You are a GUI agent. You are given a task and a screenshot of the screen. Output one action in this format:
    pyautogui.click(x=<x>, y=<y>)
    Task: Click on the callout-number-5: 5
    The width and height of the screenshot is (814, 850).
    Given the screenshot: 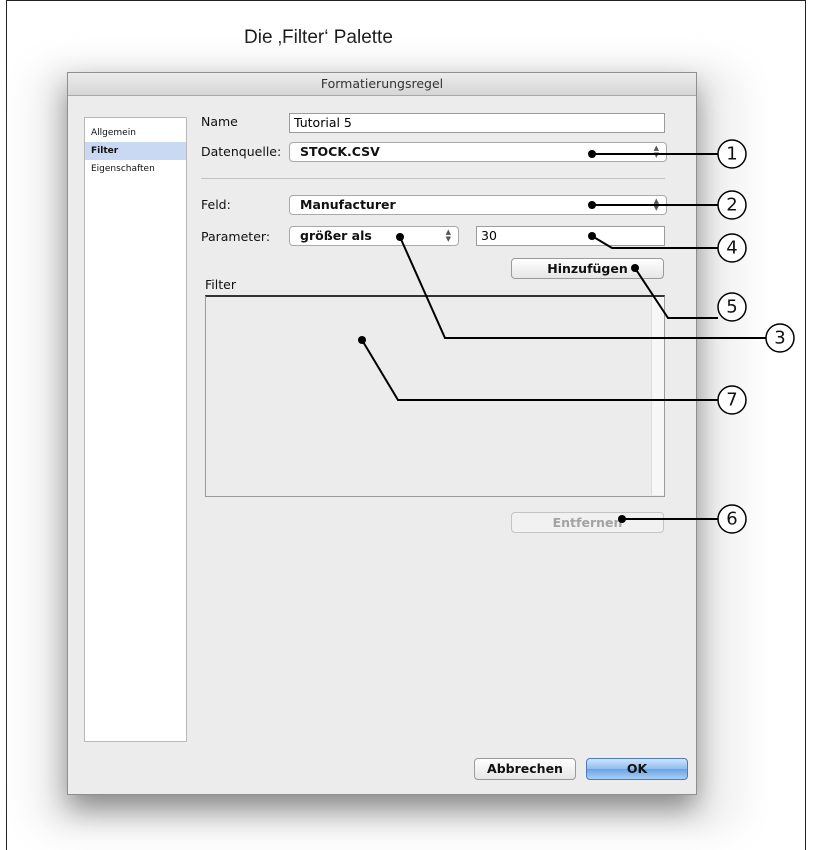 What is the action you would take?
    pyautogui.click(x=731, y=307)
    